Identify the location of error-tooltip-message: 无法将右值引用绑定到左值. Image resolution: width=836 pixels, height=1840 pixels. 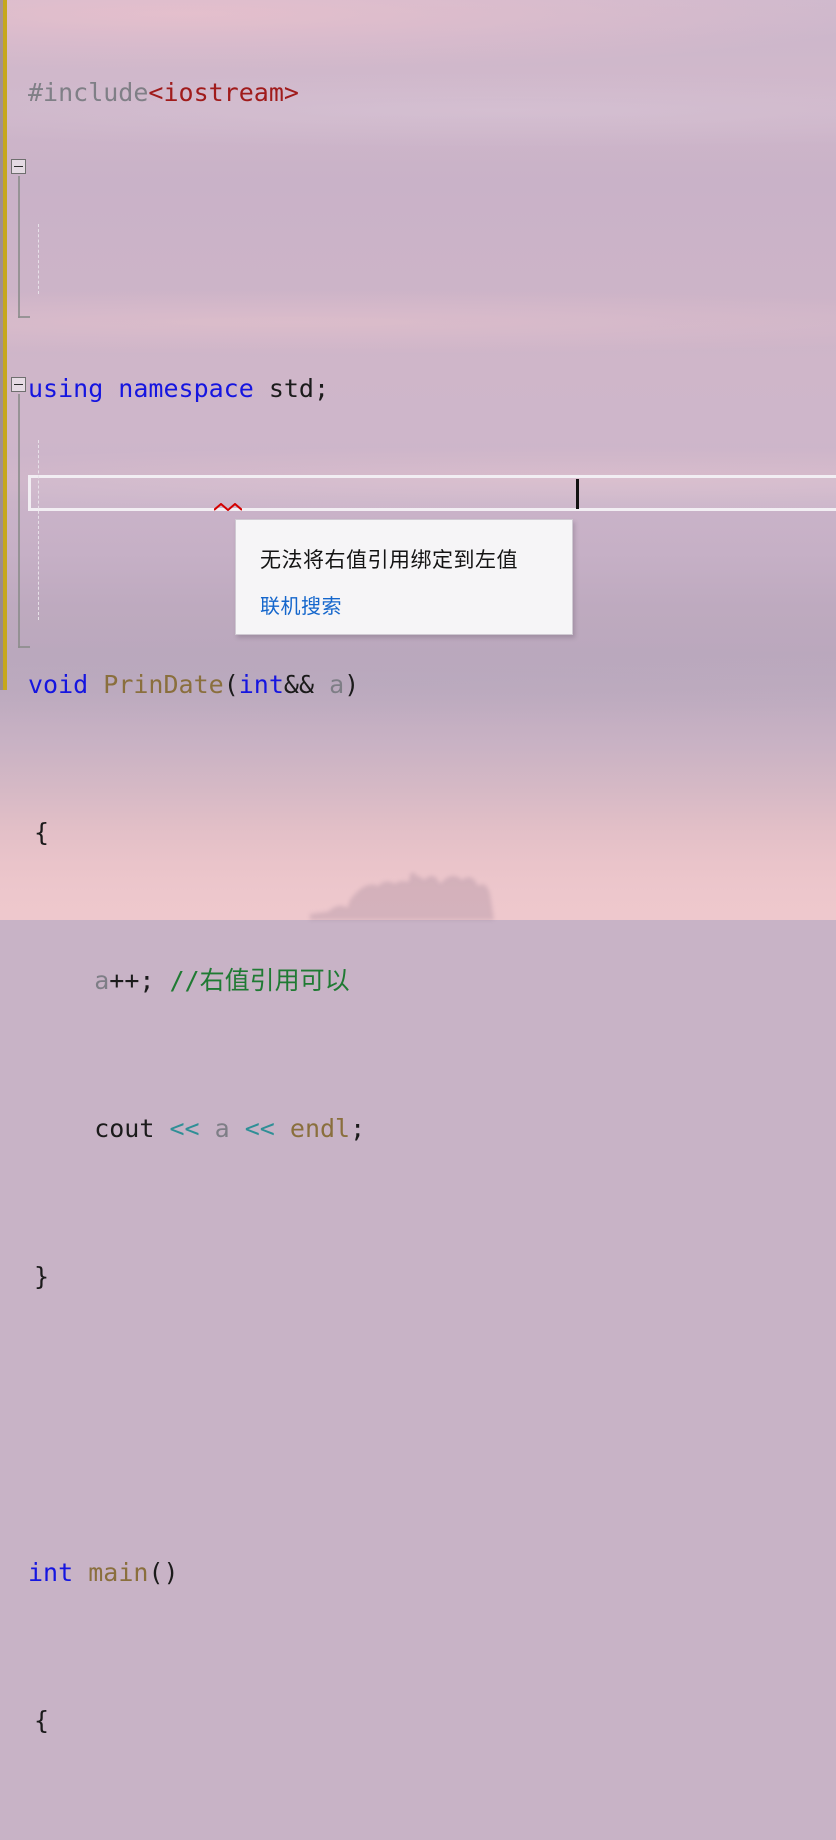
(389, 559).